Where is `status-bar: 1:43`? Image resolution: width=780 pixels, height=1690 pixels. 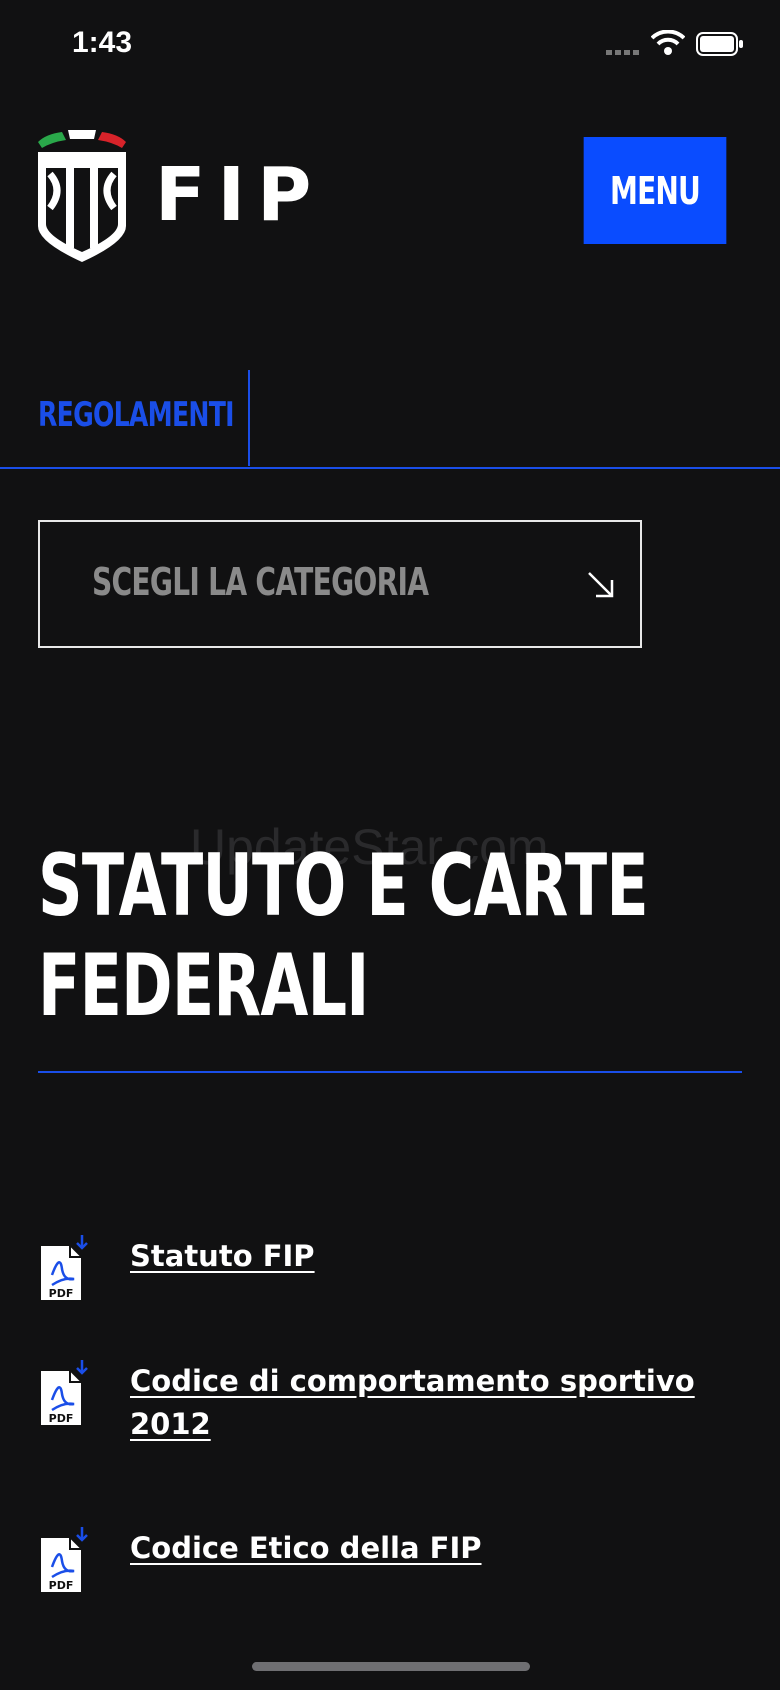 status-bar: 1:43 is located at coordinates (390, 45).